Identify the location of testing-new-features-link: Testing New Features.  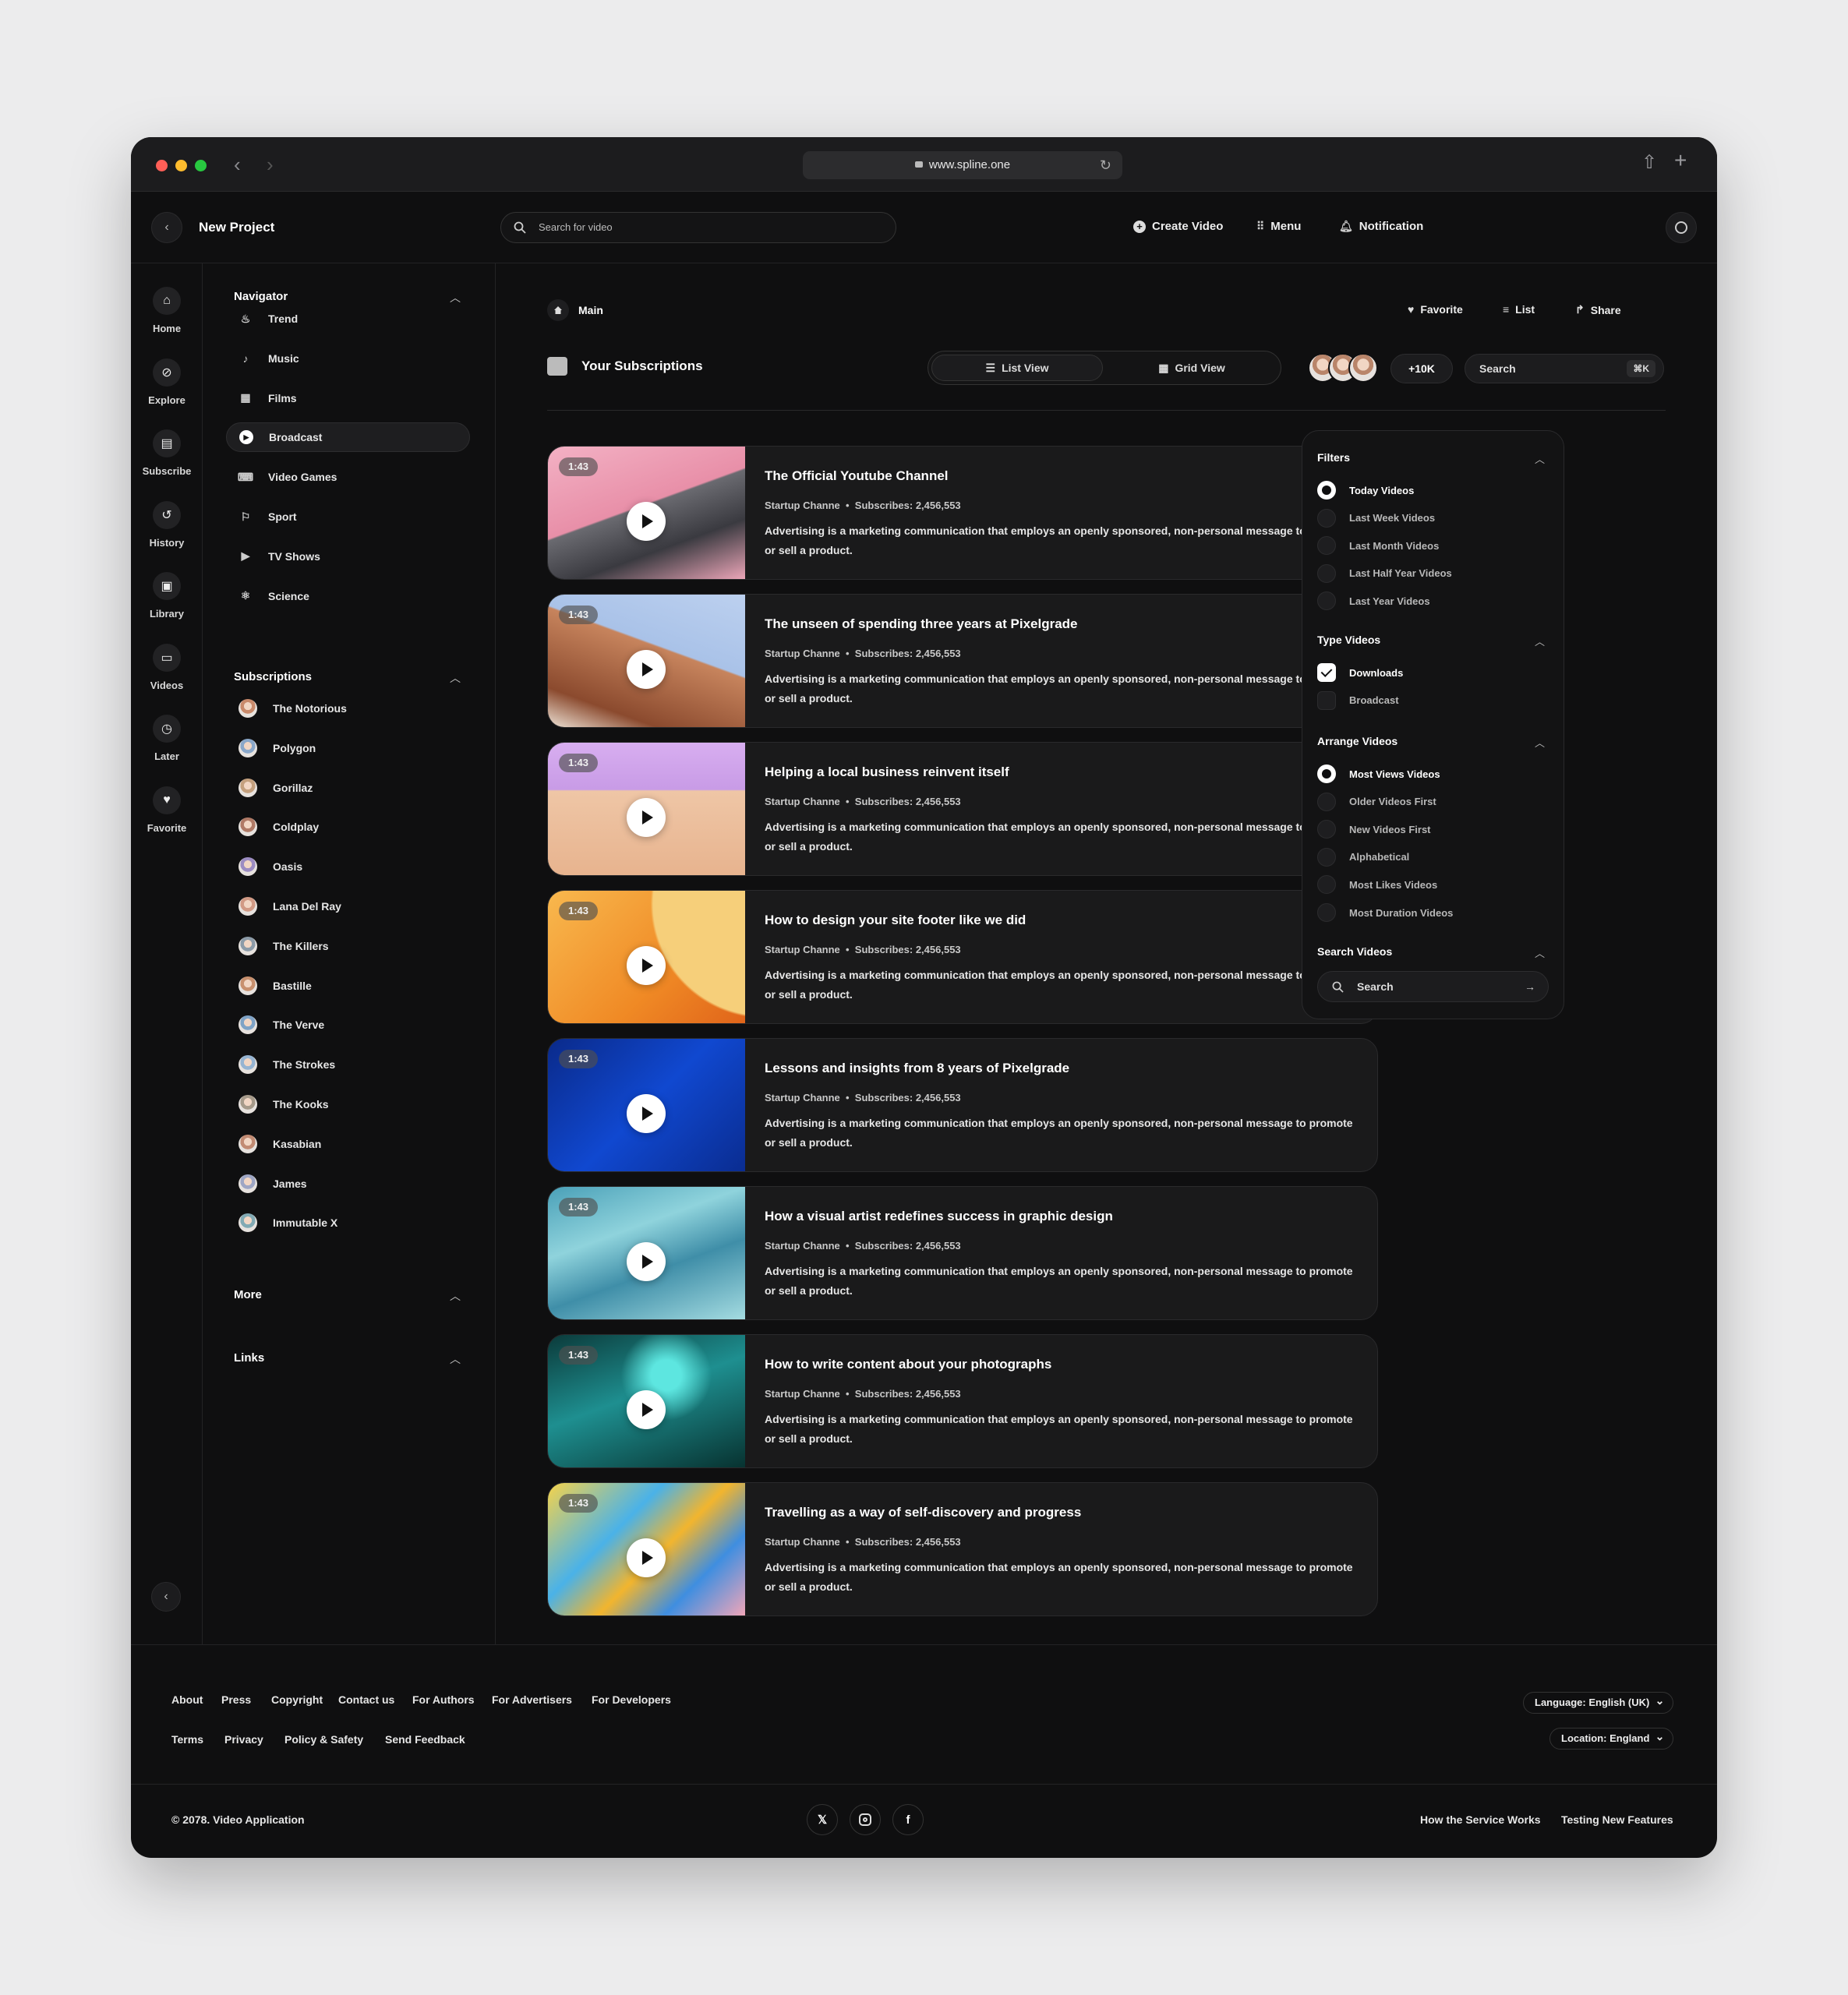
(1617, 1819).